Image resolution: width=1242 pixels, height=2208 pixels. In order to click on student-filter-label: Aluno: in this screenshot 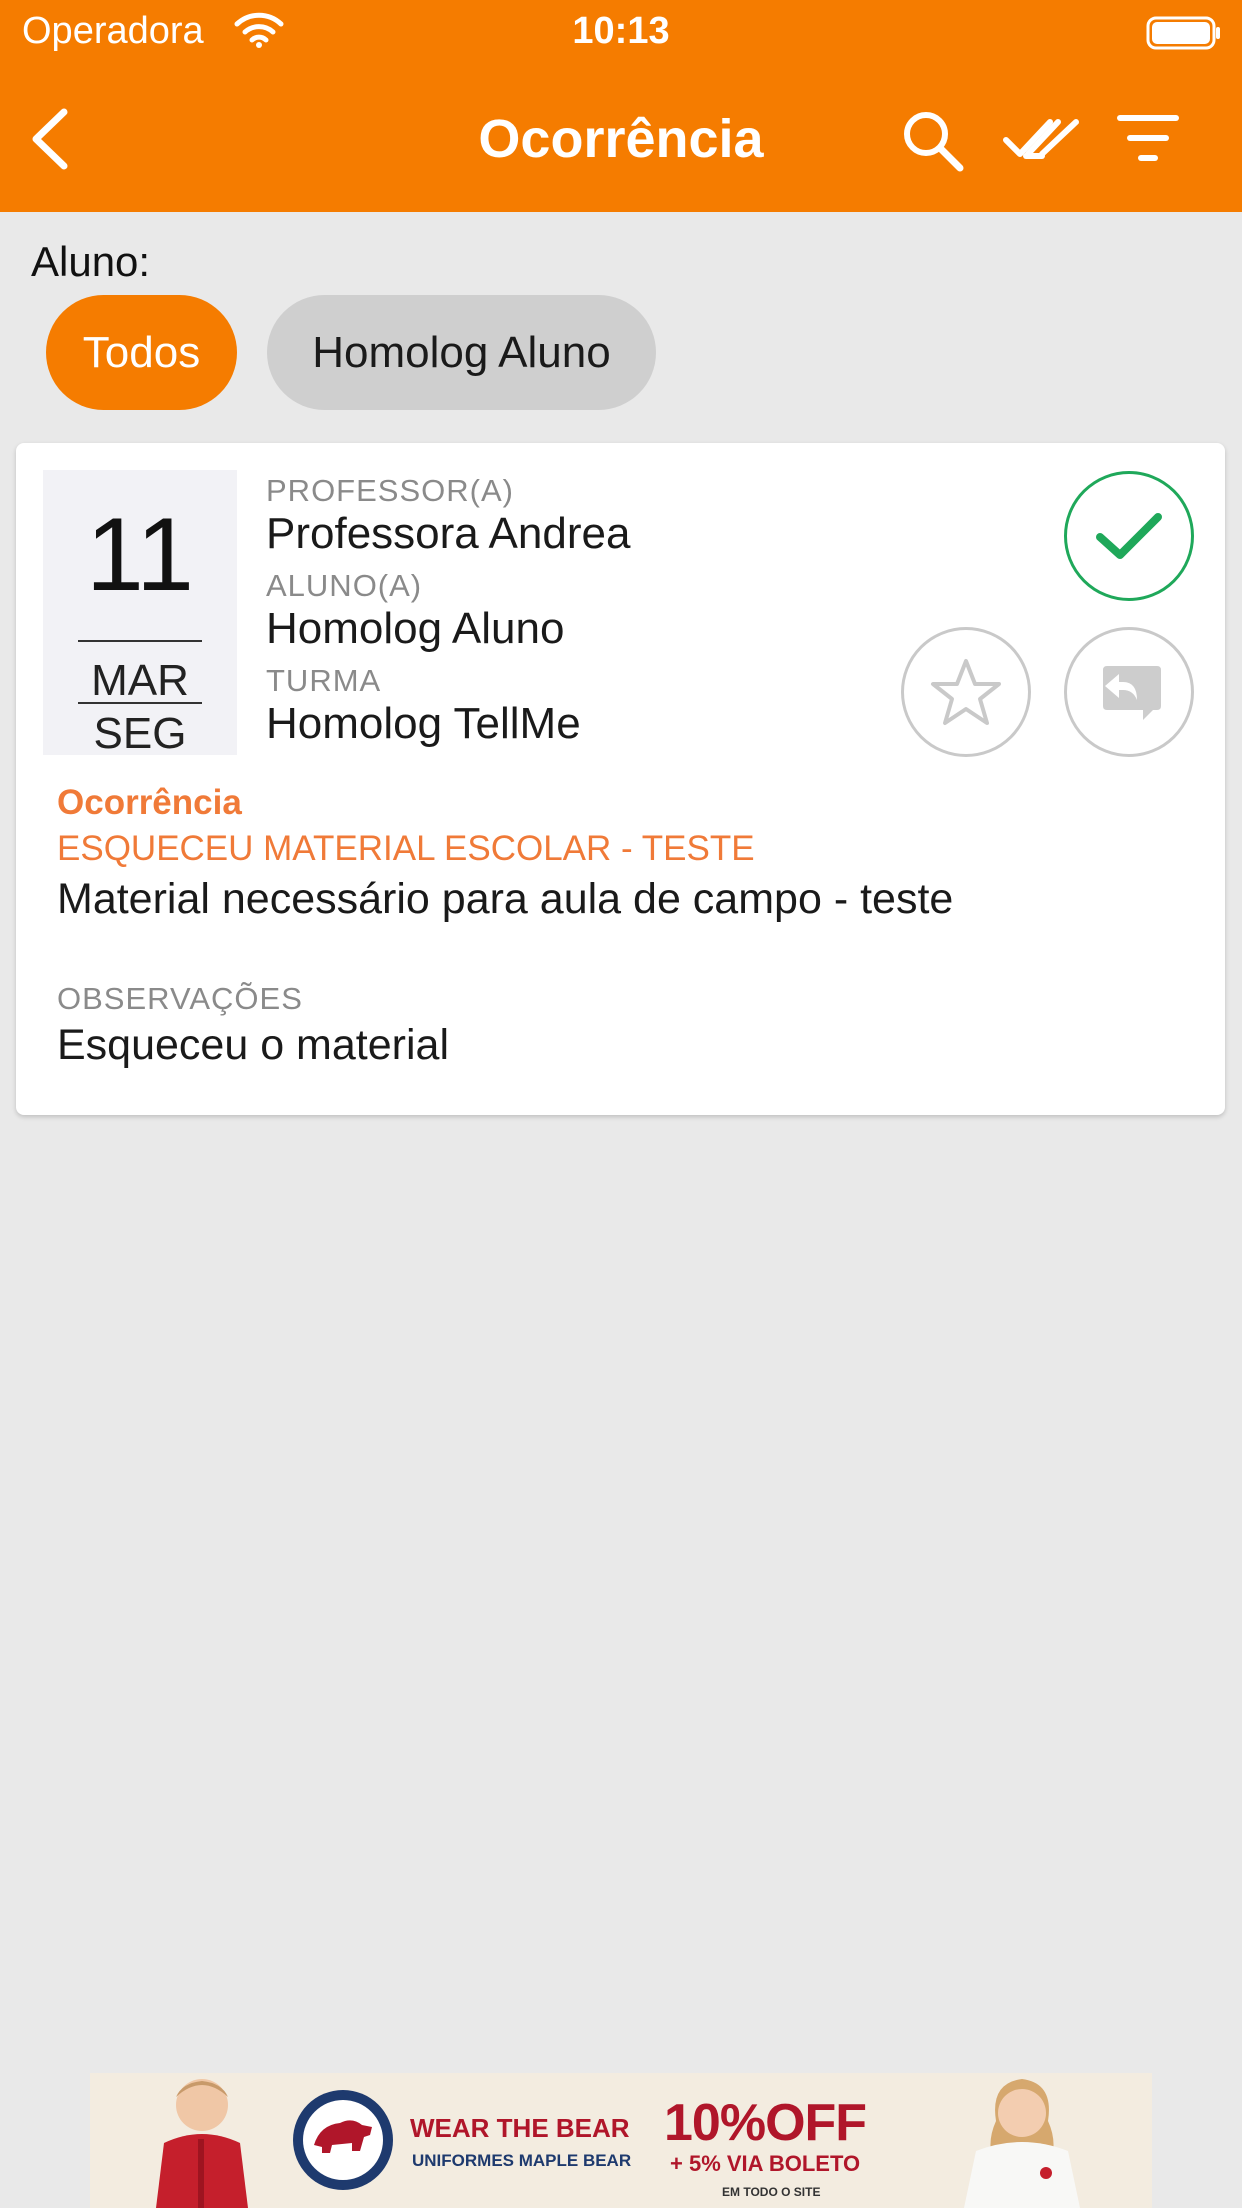, I will do `click(91, 261)`.